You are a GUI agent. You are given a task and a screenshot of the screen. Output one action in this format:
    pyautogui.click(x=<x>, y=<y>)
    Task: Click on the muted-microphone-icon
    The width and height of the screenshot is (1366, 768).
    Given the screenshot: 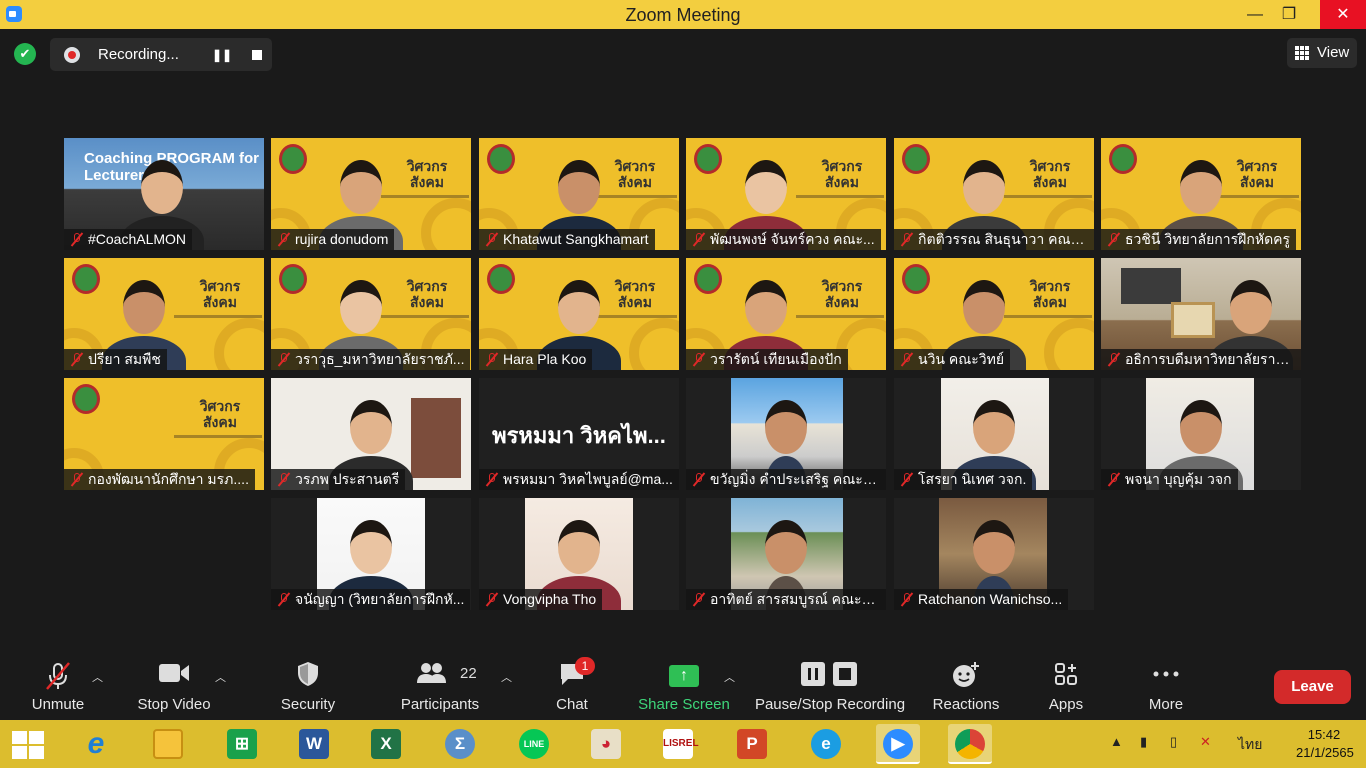 What is the action you would take?
    pyautogui.click(x=58, y=679)
    